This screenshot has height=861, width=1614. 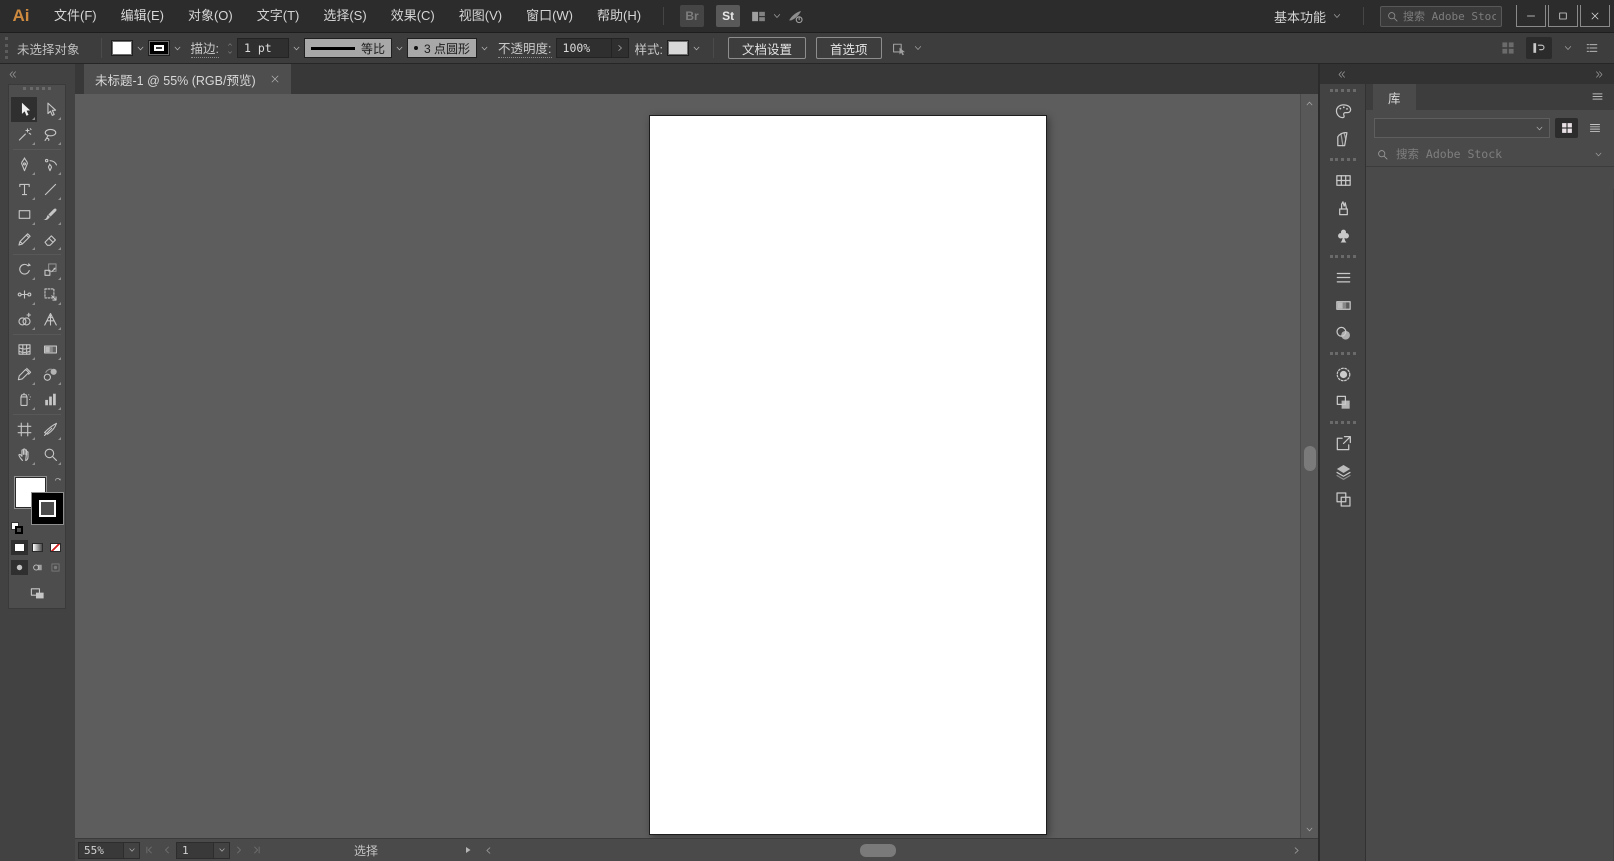 I want to click on stock-search-box, so click(x=1441, y=16).